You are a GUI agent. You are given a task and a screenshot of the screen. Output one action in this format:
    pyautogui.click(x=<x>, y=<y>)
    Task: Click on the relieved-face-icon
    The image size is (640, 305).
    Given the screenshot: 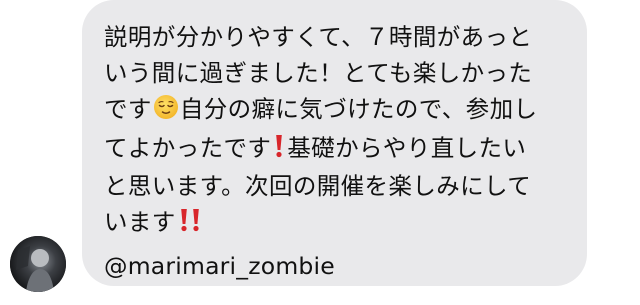 What is the action you would take?
    pyautogui.click(x=166, y=112)
    